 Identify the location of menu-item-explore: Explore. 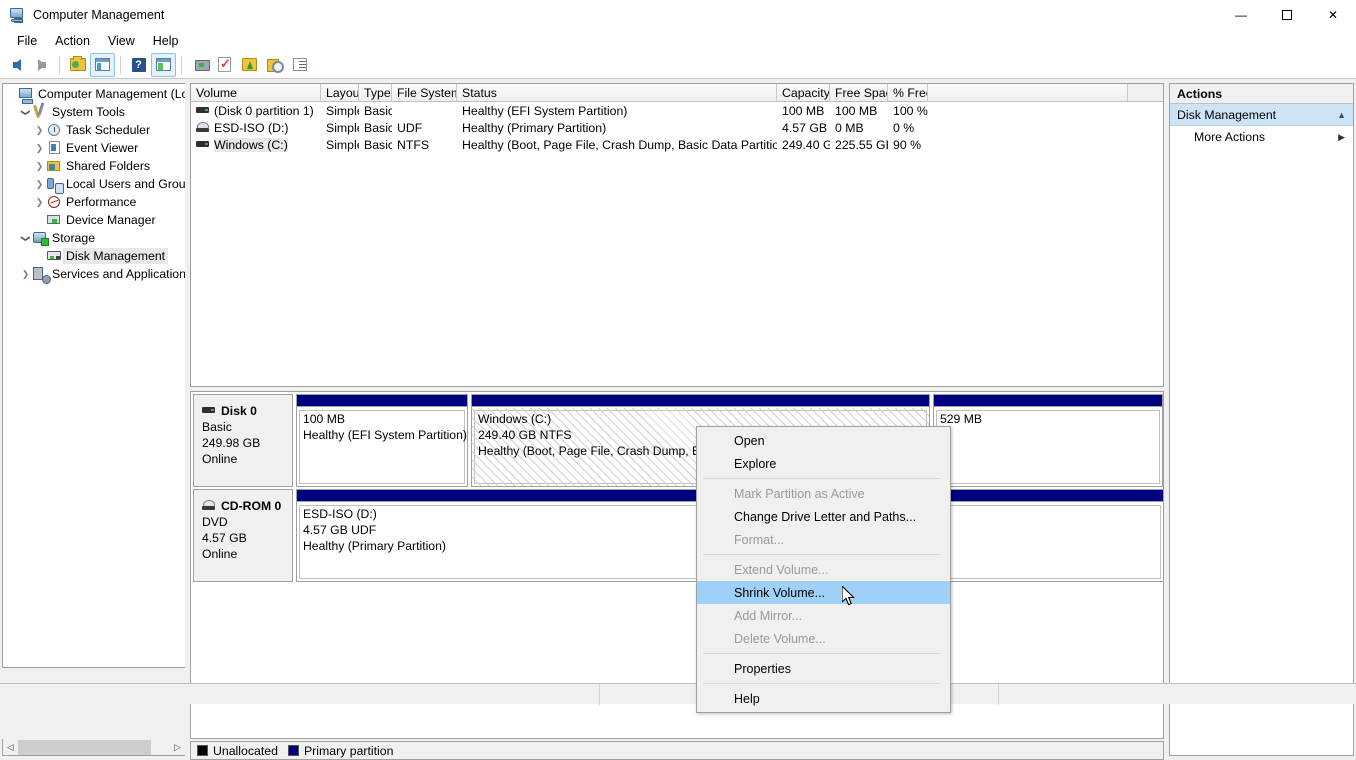
(823, 463).